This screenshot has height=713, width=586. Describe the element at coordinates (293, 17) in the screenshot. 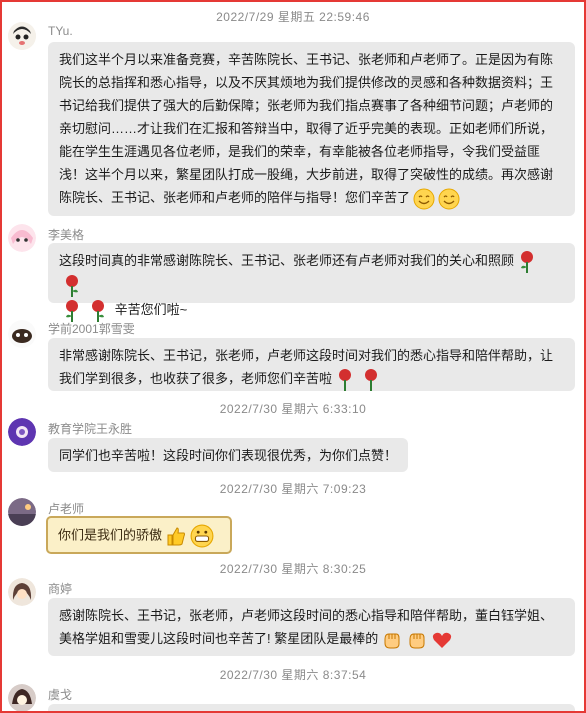

I see `timestamp: 2022/7/29 星期五 22:59:46` at that location.